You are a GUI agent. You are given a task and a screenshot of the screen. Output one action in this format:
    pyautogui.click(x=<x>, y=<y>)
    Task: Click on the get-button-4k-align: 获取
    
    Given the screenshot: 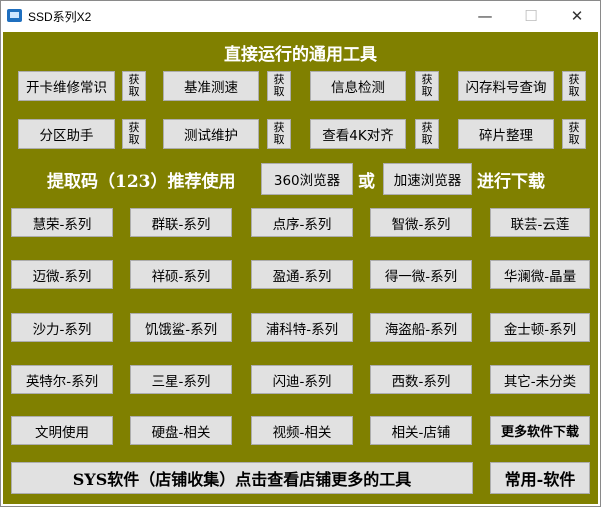 What is the action you would take?
    pyautogui.click(x=427, y=134)
    